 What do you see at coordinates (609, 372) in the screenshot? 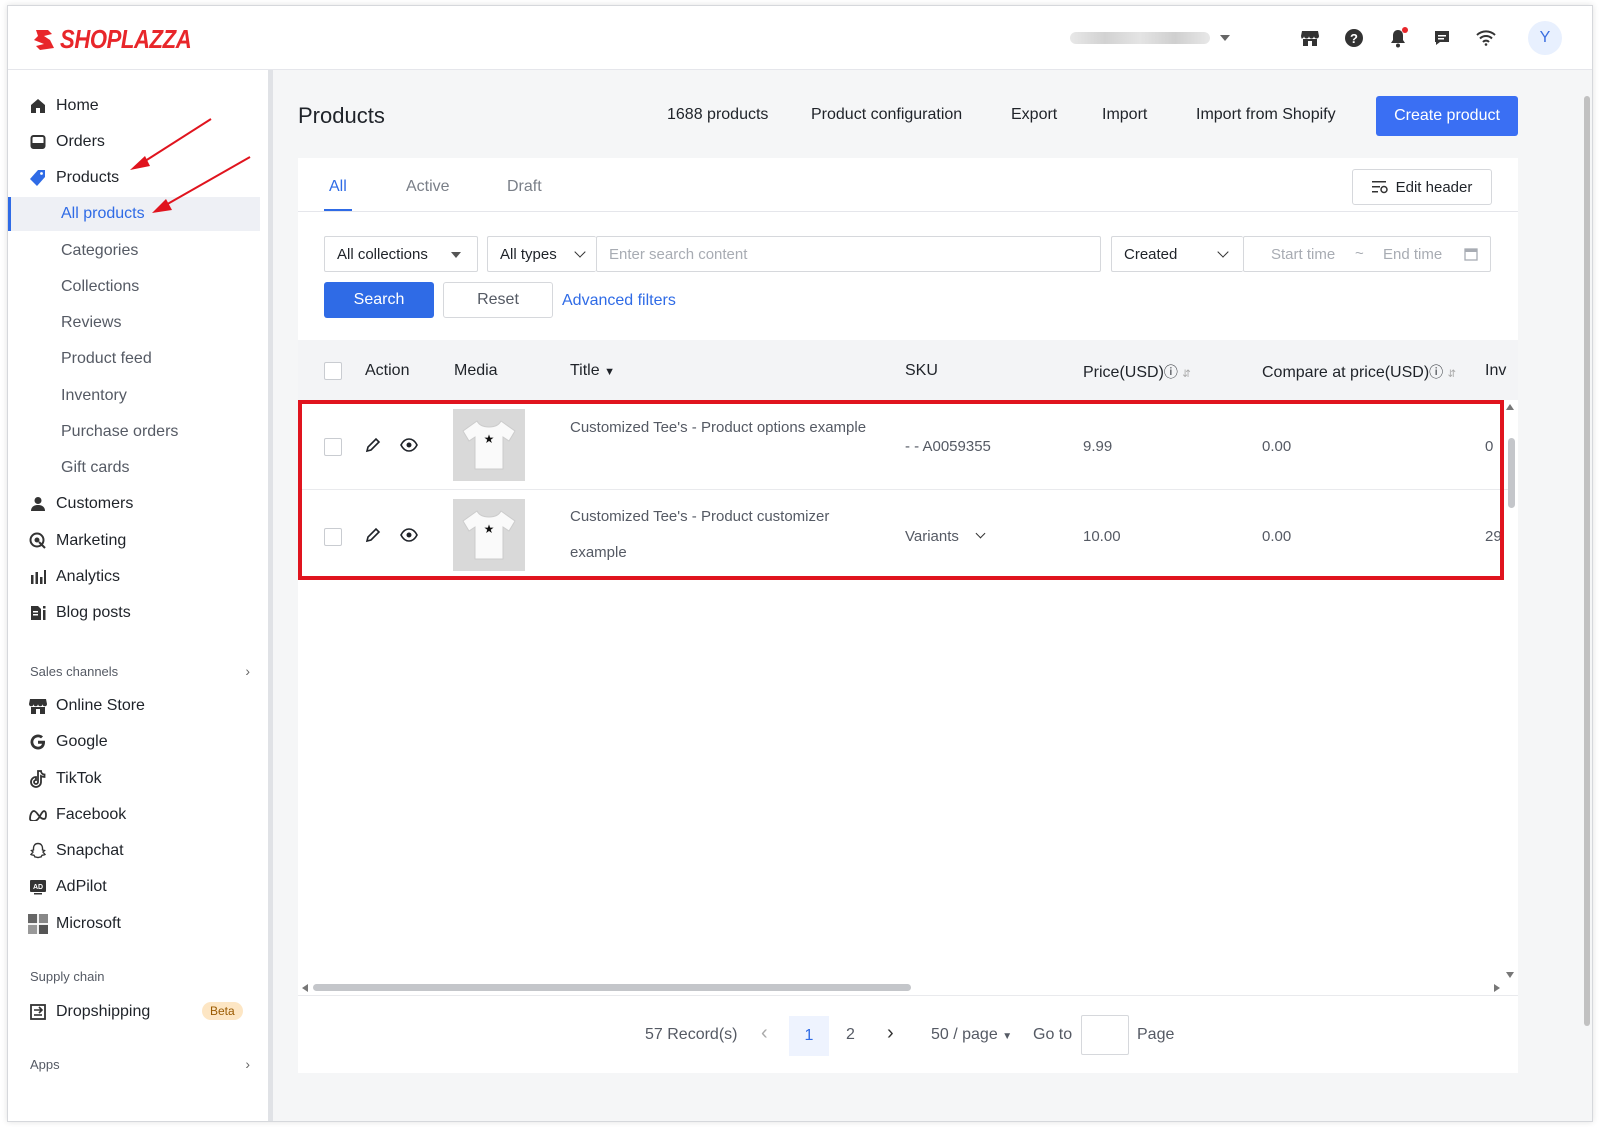
I see `sort-desc-icon: ▼` at bounding box center [609, 372].